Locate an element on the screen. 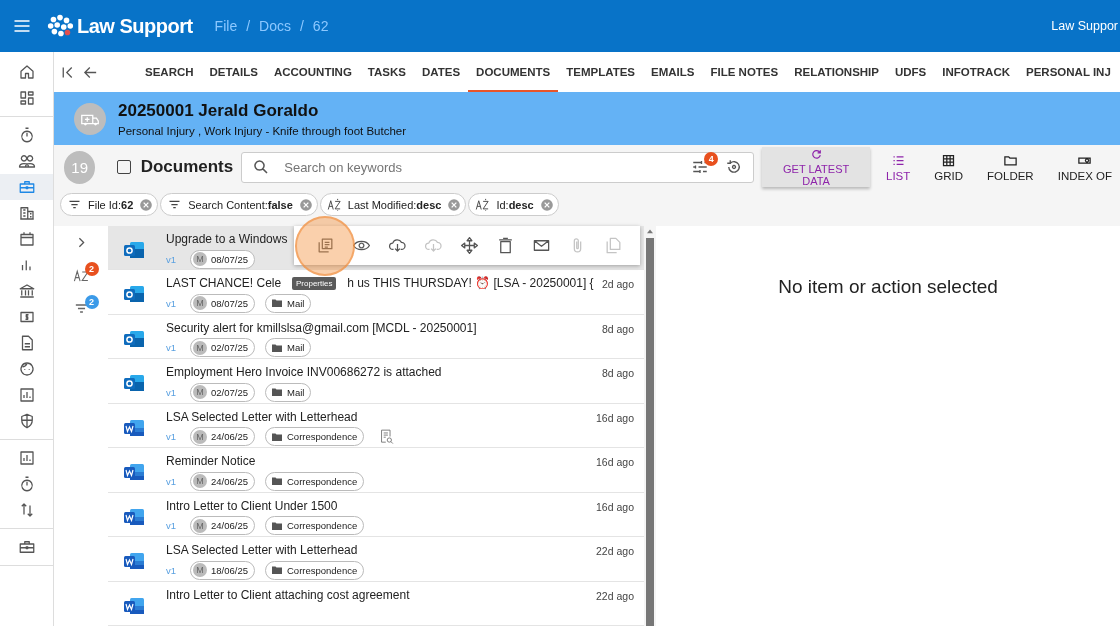  select-all-checkbox is located at coordinates (124, 167).